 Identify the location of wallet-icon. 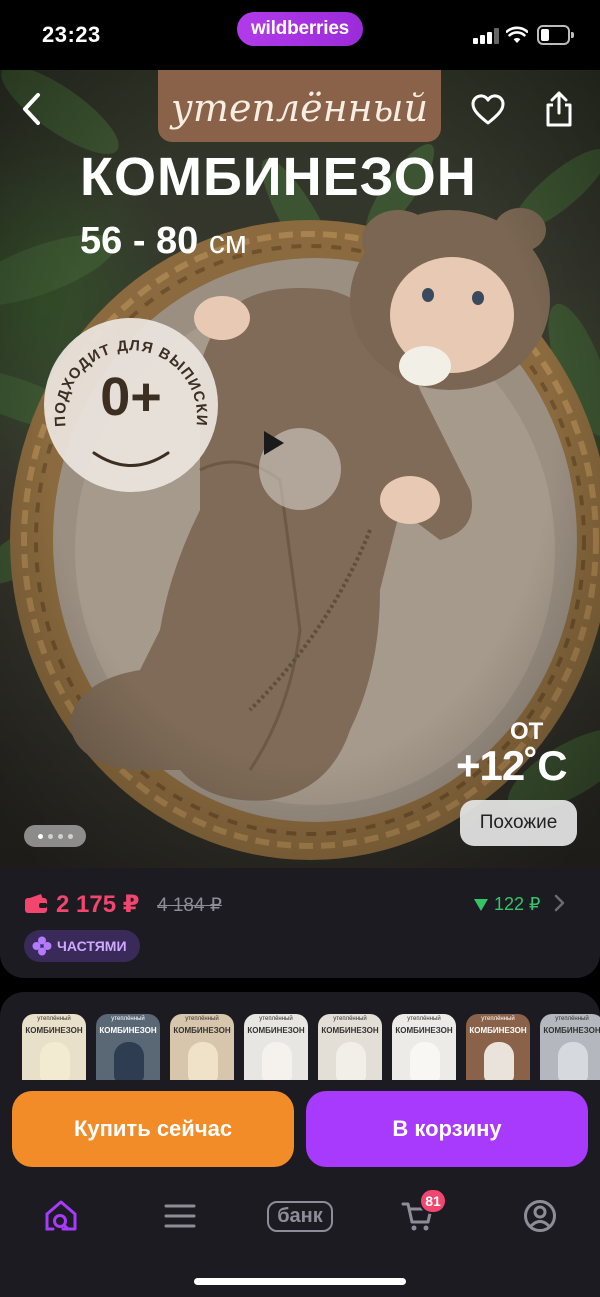
(36, 903).